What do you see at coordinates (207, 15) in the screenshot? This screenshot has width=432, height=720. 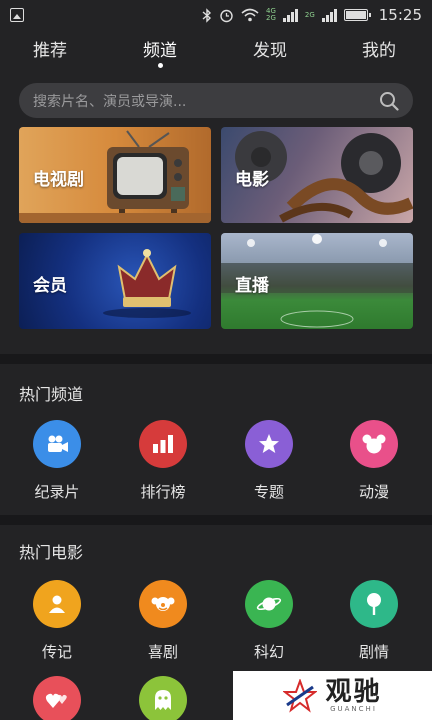 I see `bluetooth-icon` at bounding box center [207, 15].